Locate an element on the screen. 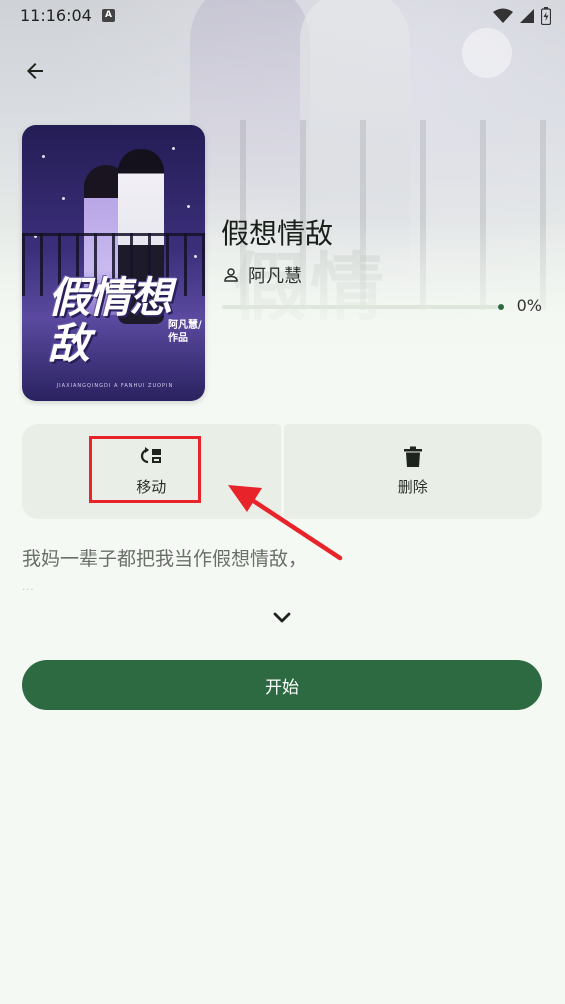 The height and width of the screenshot is (1004, 565). reading-progress: 0% is located at coordinates (382, 307).